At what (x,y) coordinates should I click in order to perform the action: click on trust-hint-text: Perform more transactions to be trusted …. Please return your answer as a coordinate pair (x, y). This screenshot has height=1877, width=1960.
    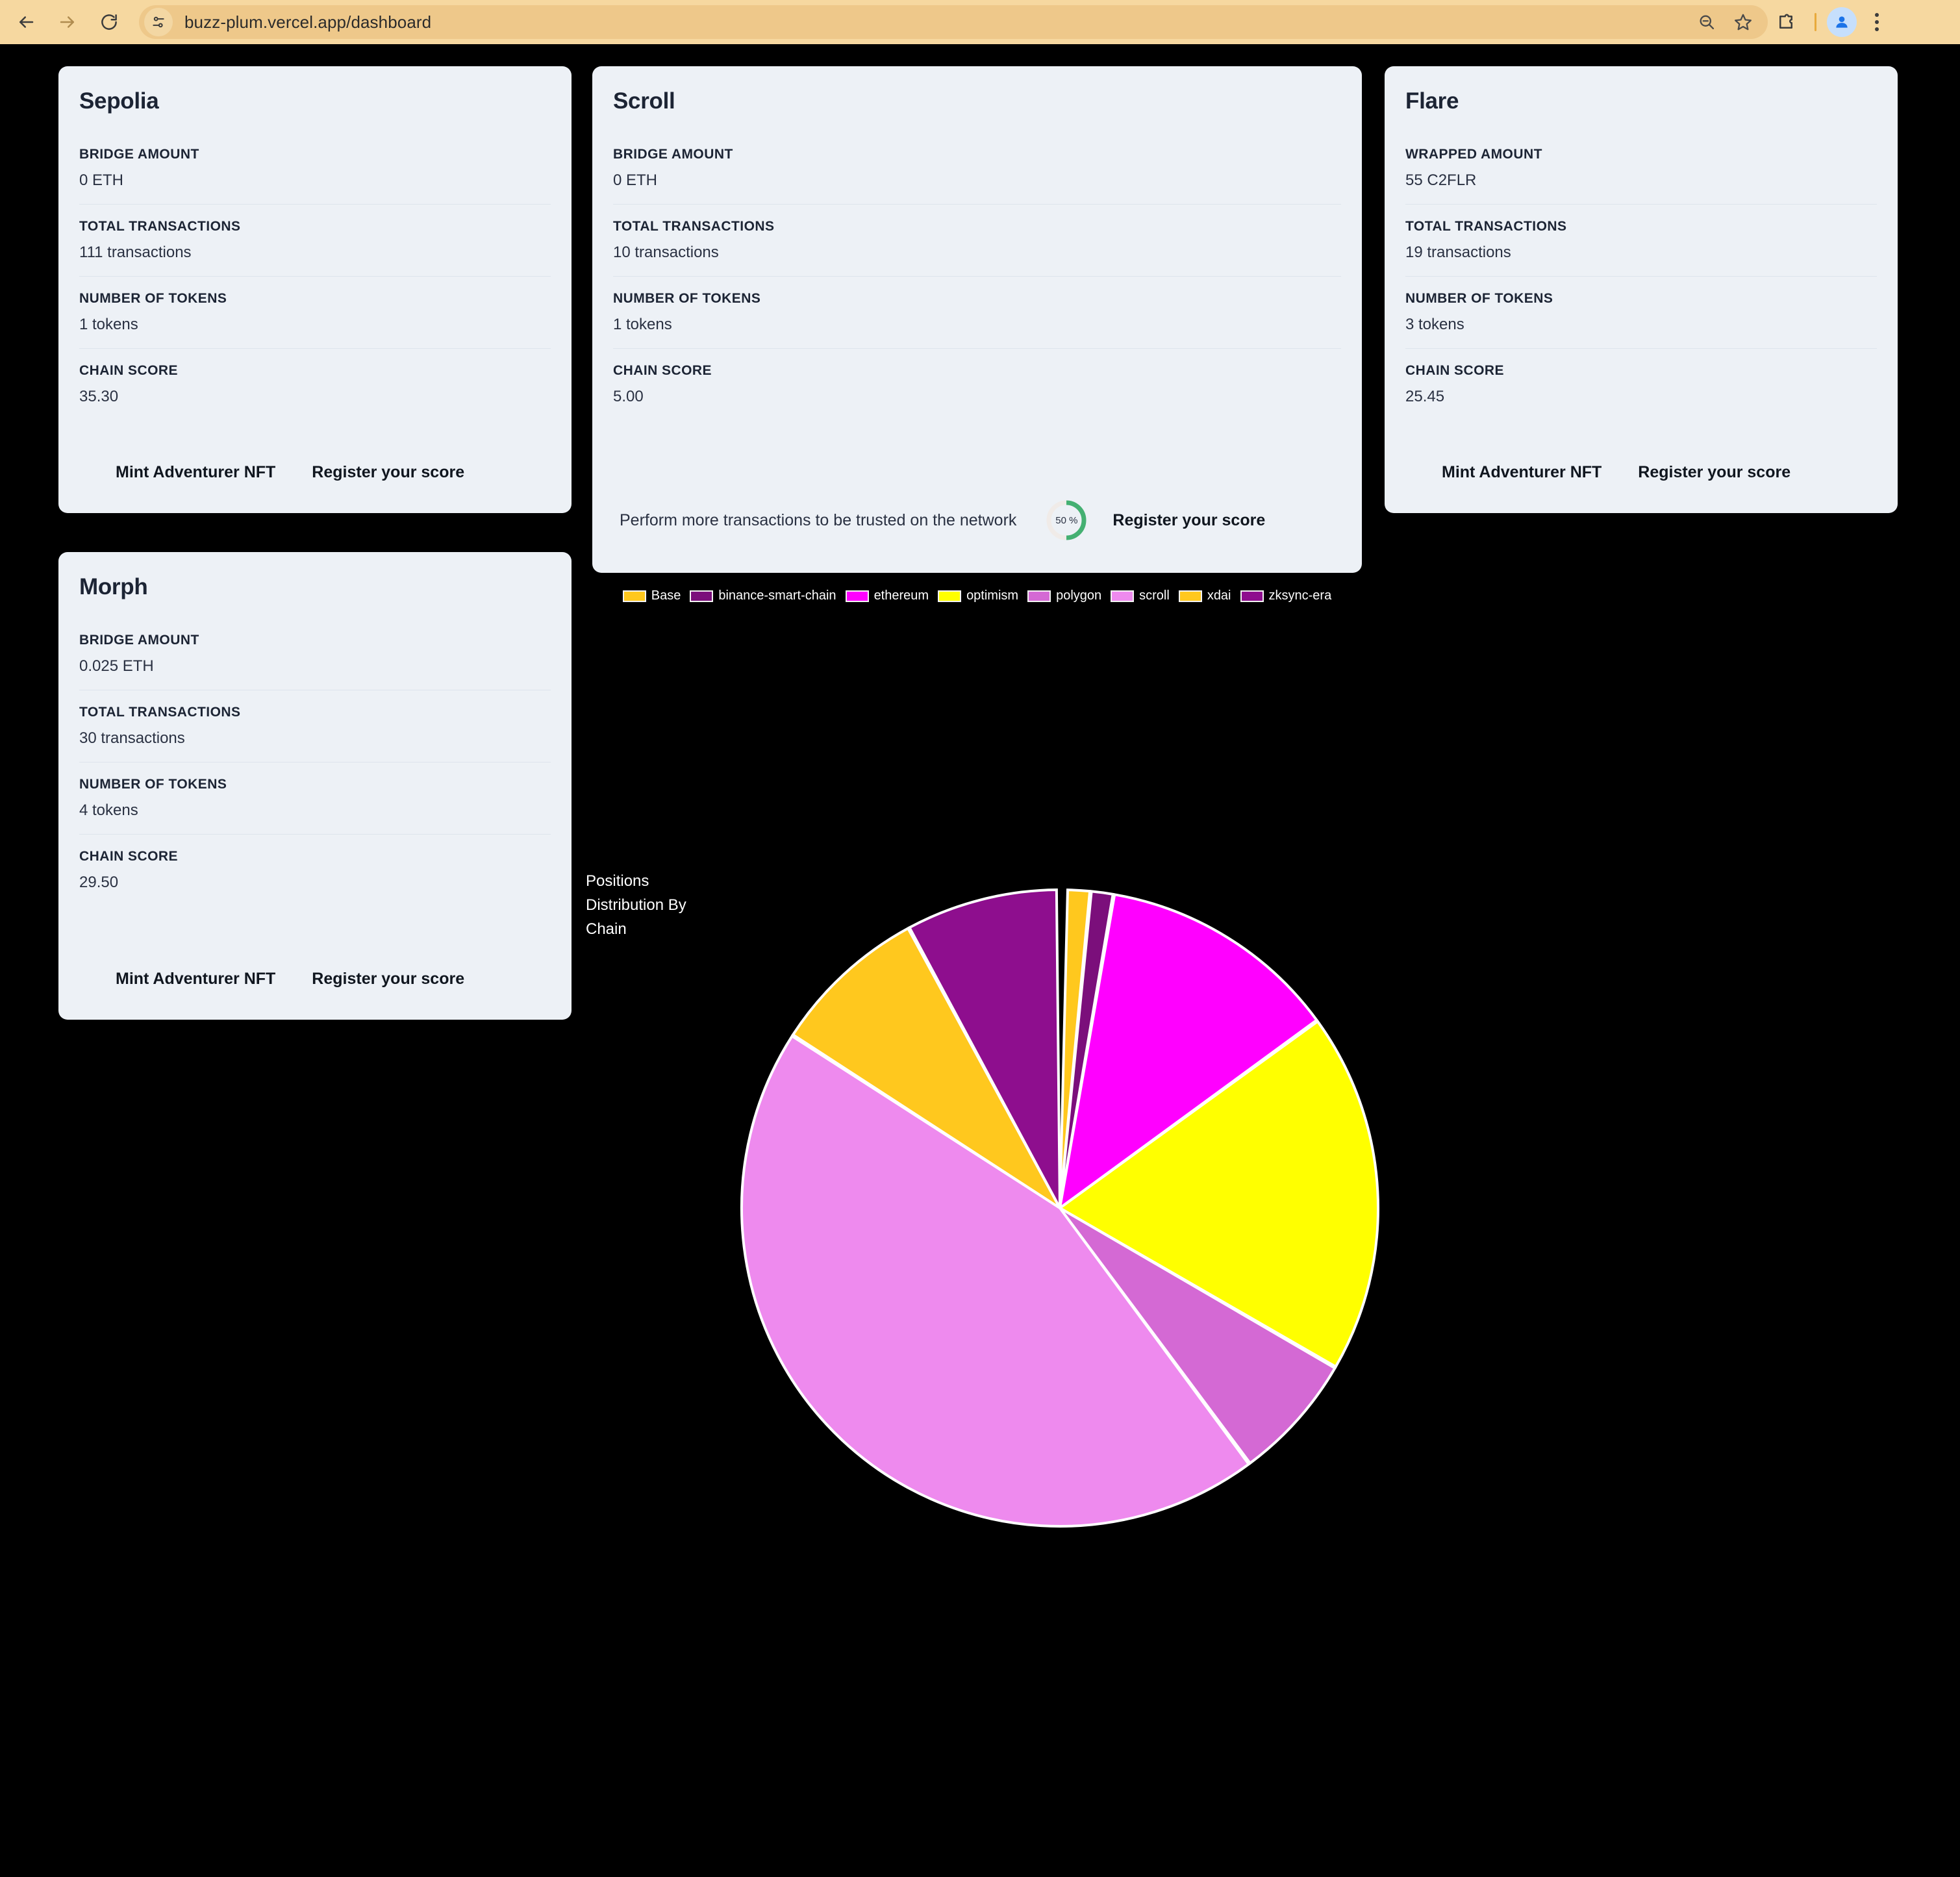
    Looking at the image, I should click on (818, 519).